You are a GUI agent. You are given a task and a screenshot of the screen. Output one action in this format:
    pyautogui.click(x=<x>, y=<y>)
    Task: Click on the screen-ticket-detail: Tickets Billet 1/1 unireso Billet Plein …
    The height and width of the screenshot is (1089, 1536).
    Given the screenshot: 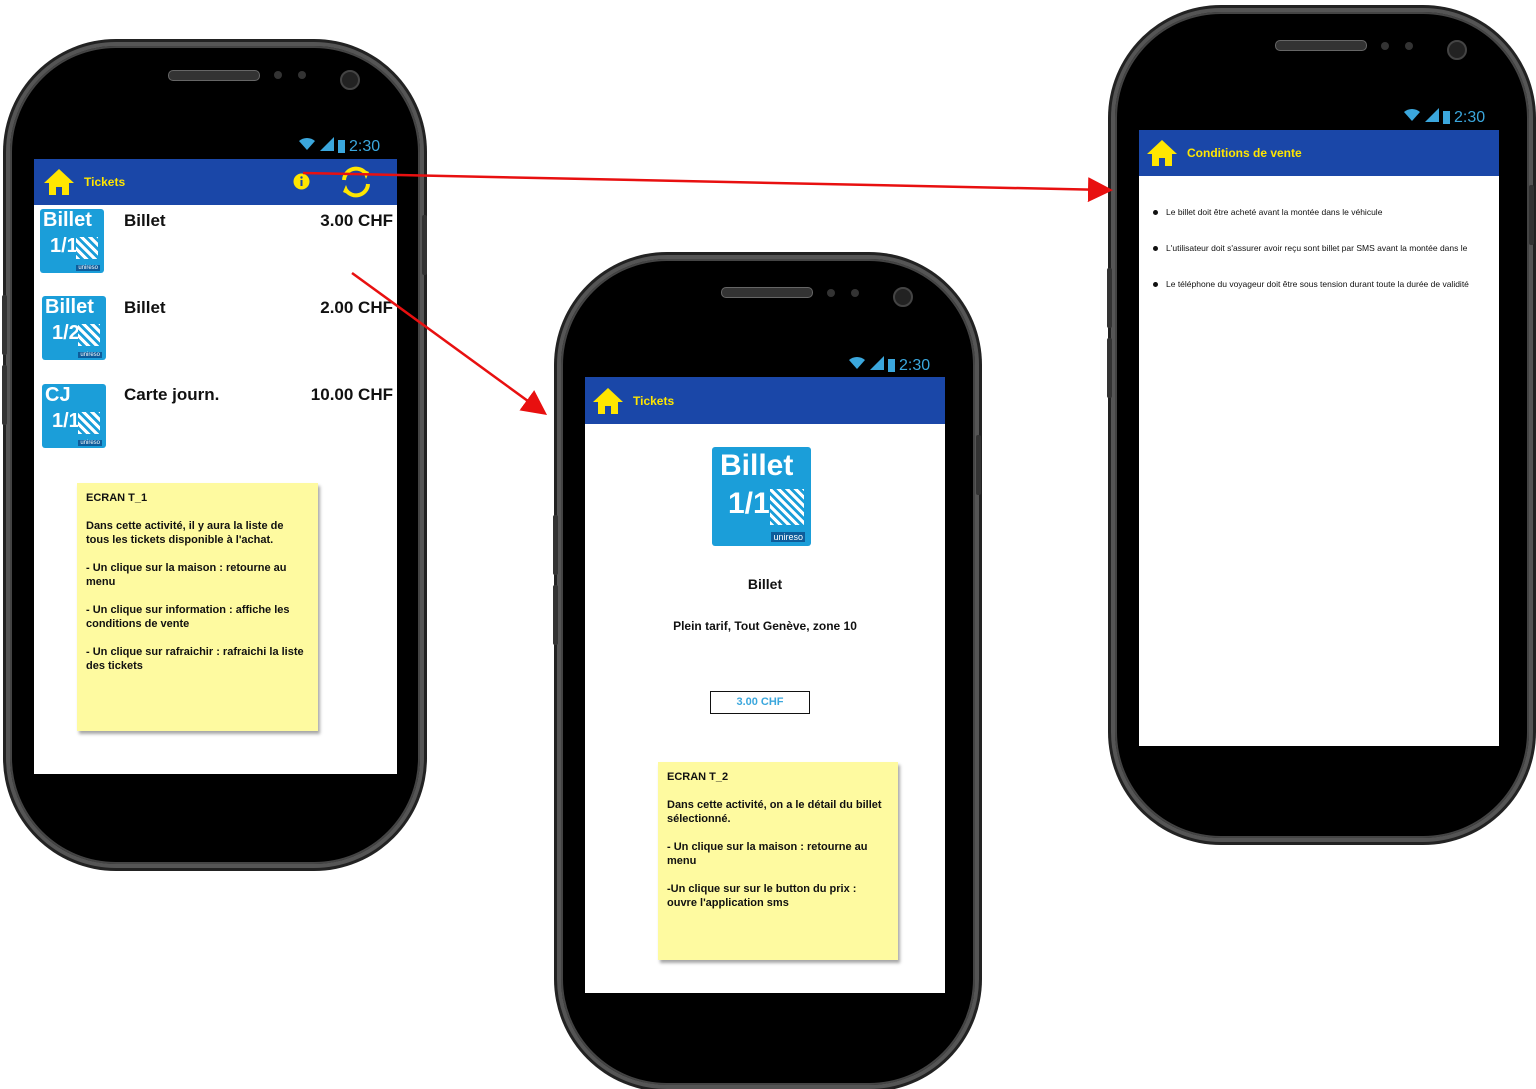 What is the action you would take?
    pyautogui.click(x=765, y=685)
    